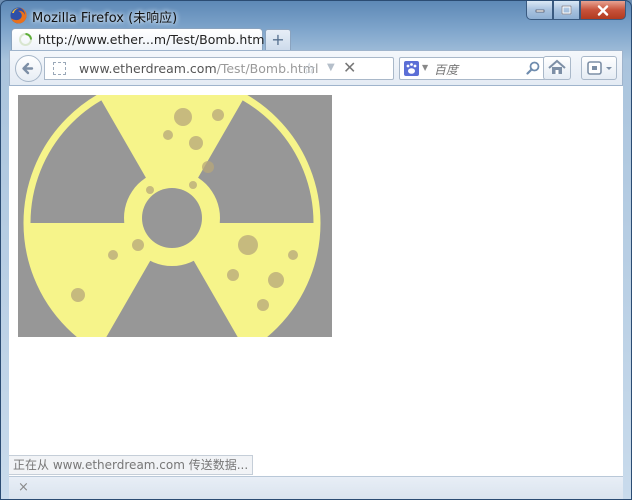 The width and height of the screenshot is (632, 500). I want to click on url-bar: www.etherdream.com/Test/Bomb.html ☆ ▼ ✕, so click(219, 68).